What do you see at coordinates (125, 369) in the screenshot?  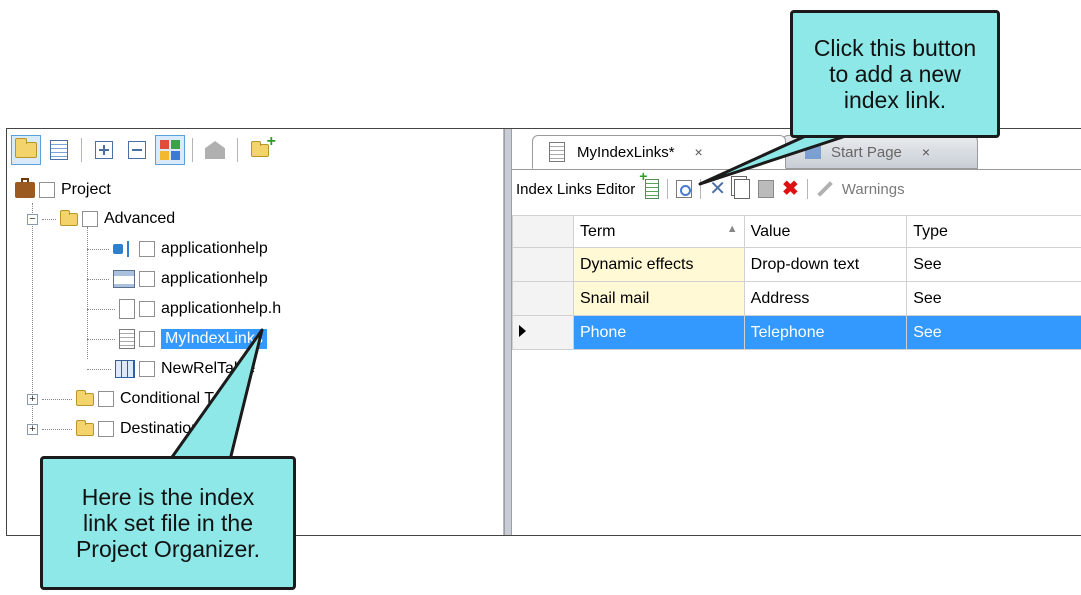 I see `relationship-table-icon` at bounding box center [125, 369].